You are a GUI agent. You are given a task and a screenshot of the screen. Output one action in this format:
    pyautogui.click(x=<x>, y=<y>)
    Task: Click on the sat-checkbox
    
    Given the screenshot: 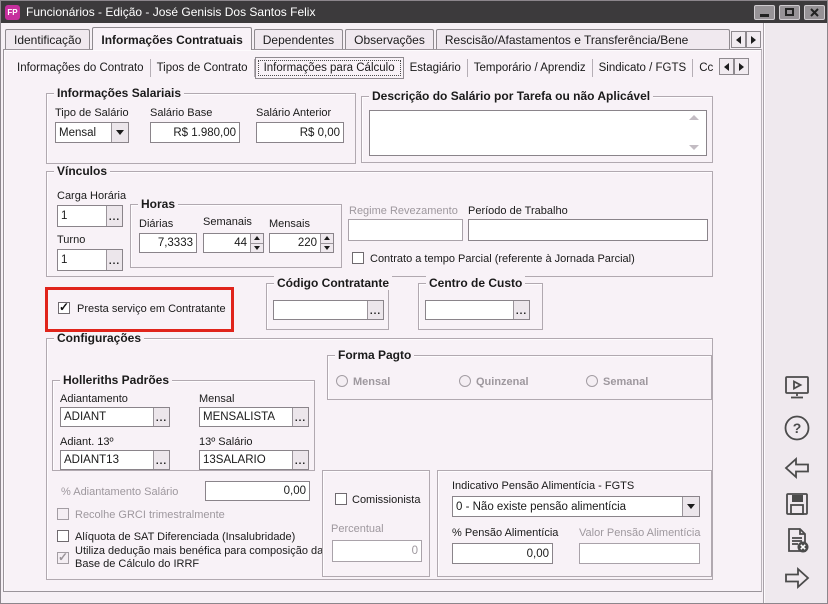 What is the action you would take?
    pyautogui.click(x=63, y=536)
    